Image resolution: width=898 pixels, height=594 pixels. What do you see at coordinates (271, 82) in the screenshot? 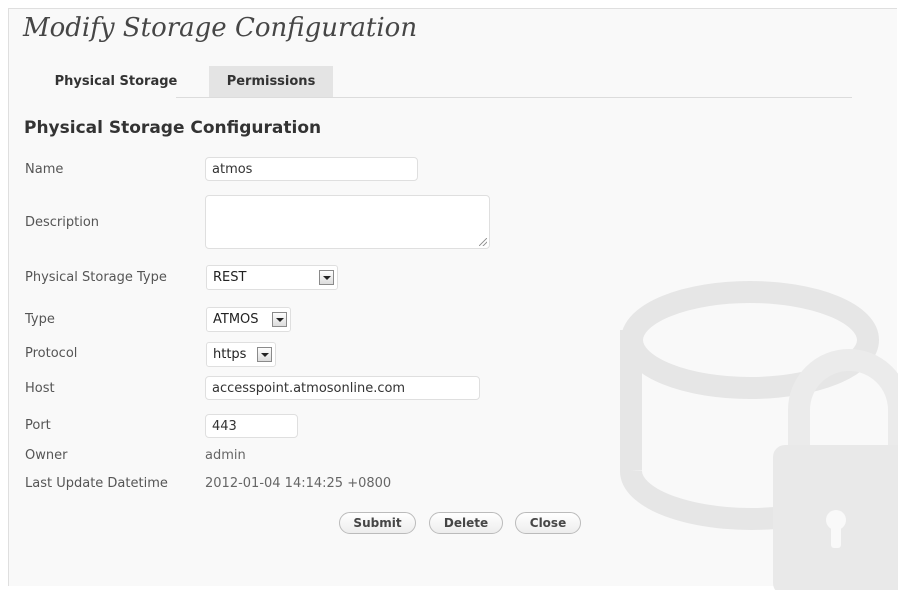
I see `tab-permissions: Permissions` at bounding box center [271, 82].